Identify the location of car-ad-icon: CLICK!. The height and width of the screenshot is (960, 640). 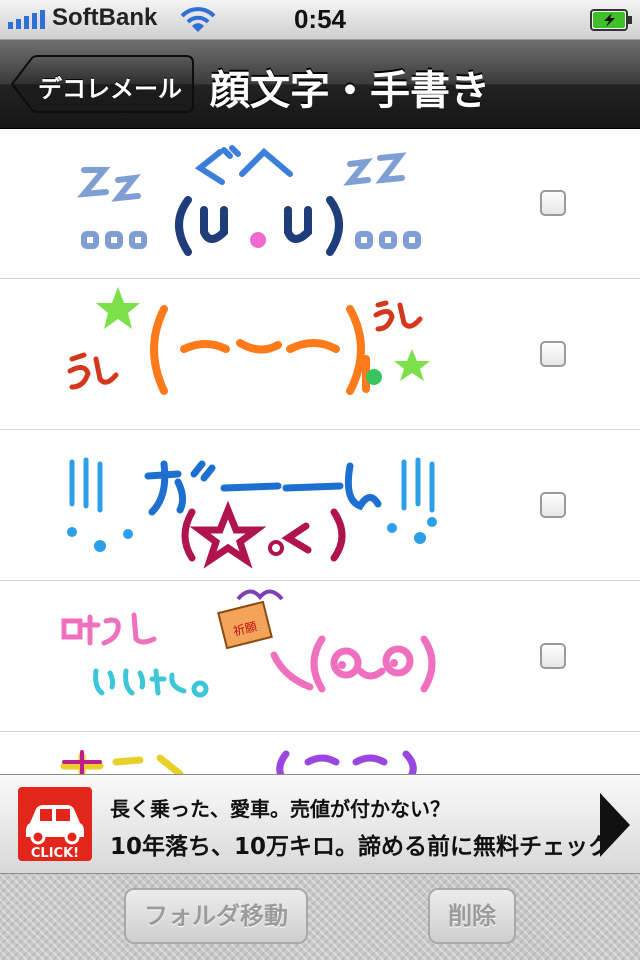
(55, 824).